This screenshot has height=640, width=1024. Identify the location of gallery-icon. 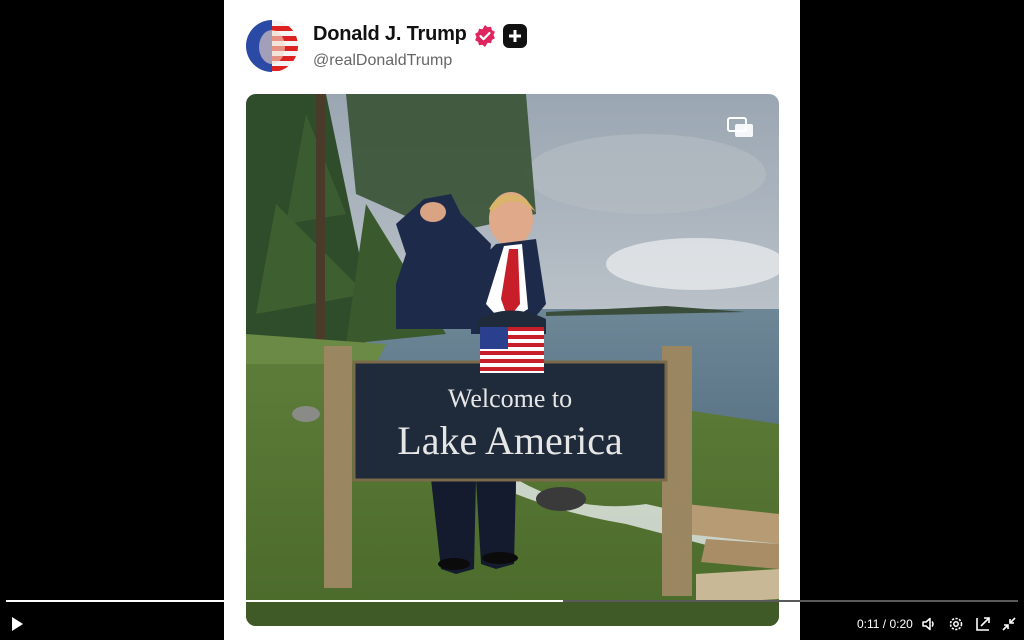
(741, 128).